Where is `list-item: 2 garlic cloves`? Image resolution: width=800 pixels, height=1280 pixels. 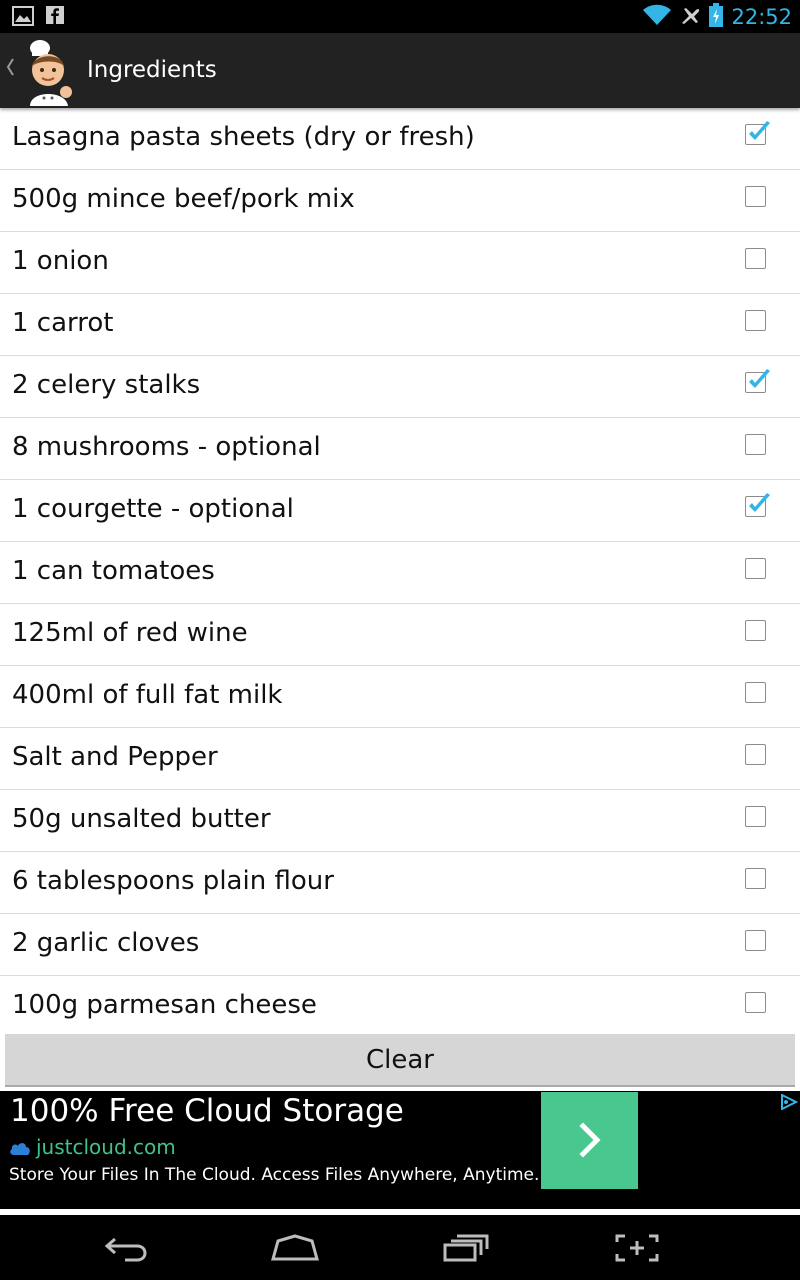 list-item: 2 garlic cloves is located at coordinates (400, 945).